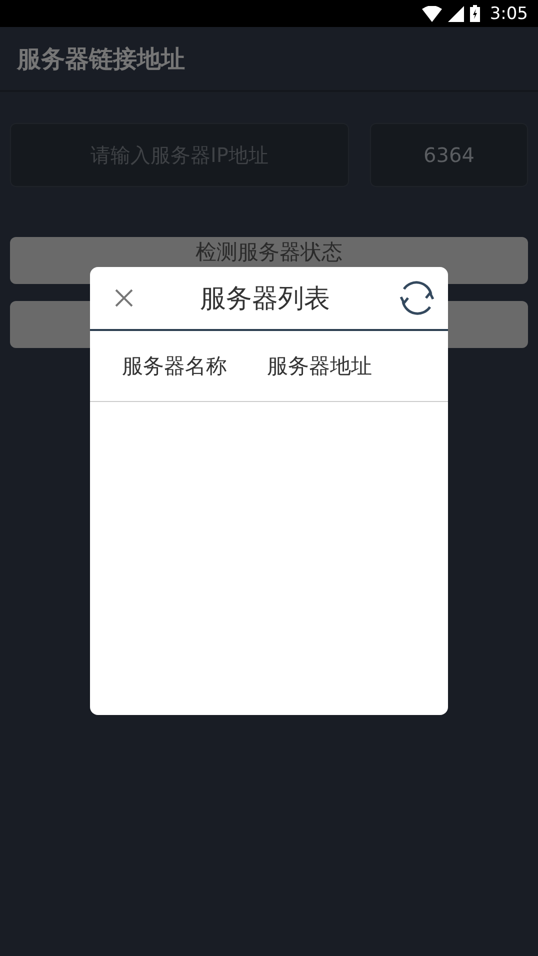 The width and height of the screenshot is (538, 956). What do you see at coordinates (432, 14) in the screenshot?
I see `wifi-icon` at bounding box center [432, 14].